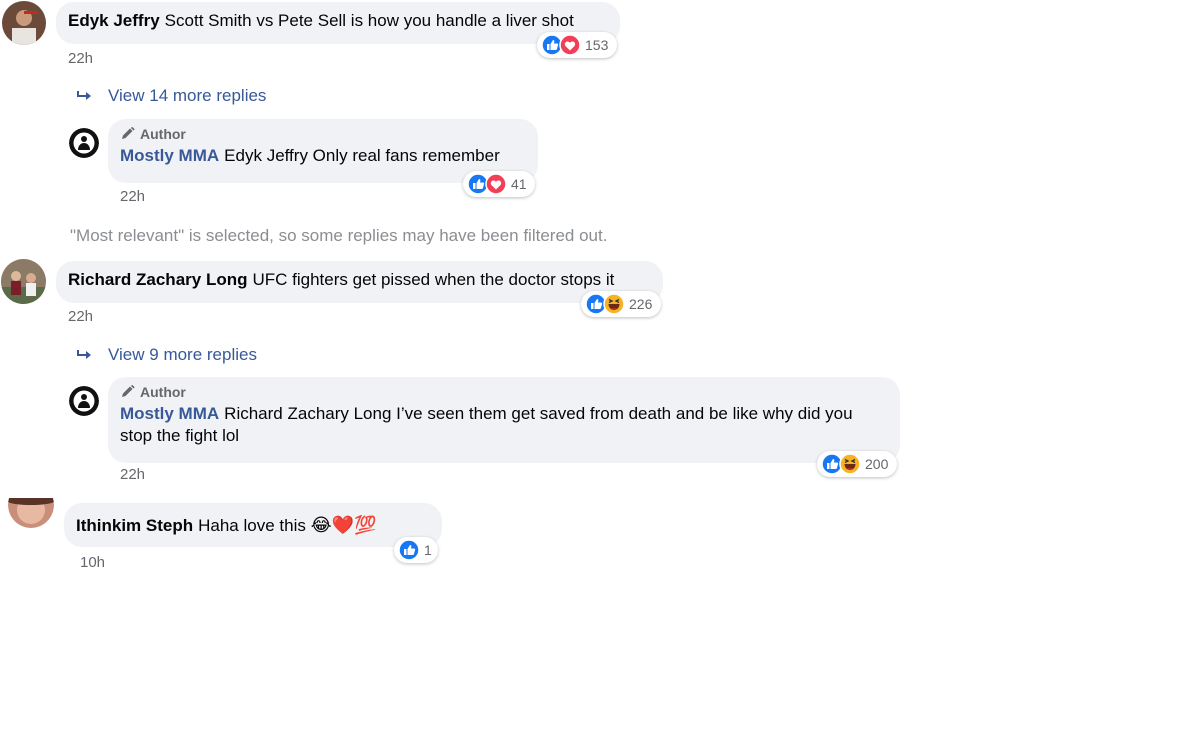 The width and height of the screenshot is (1200, 750). What do you see at coordinates (362, 155) in the screenshot?
I see `reply-text: Edyk Jeffry Only real fans remember` at bounding box center [362, 155].